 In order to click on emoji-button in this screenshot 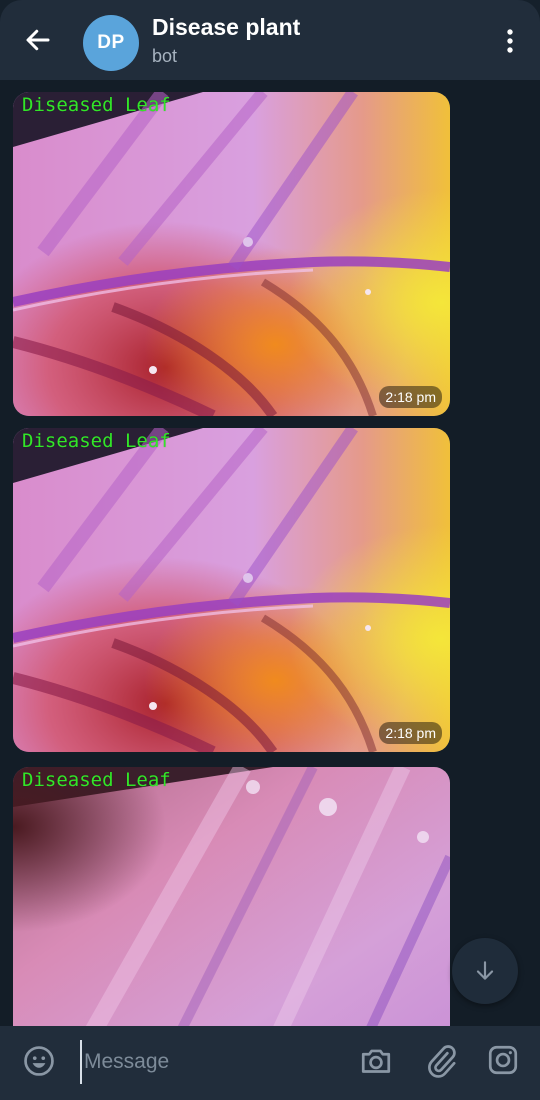, I will do `click(39, 1061)`.